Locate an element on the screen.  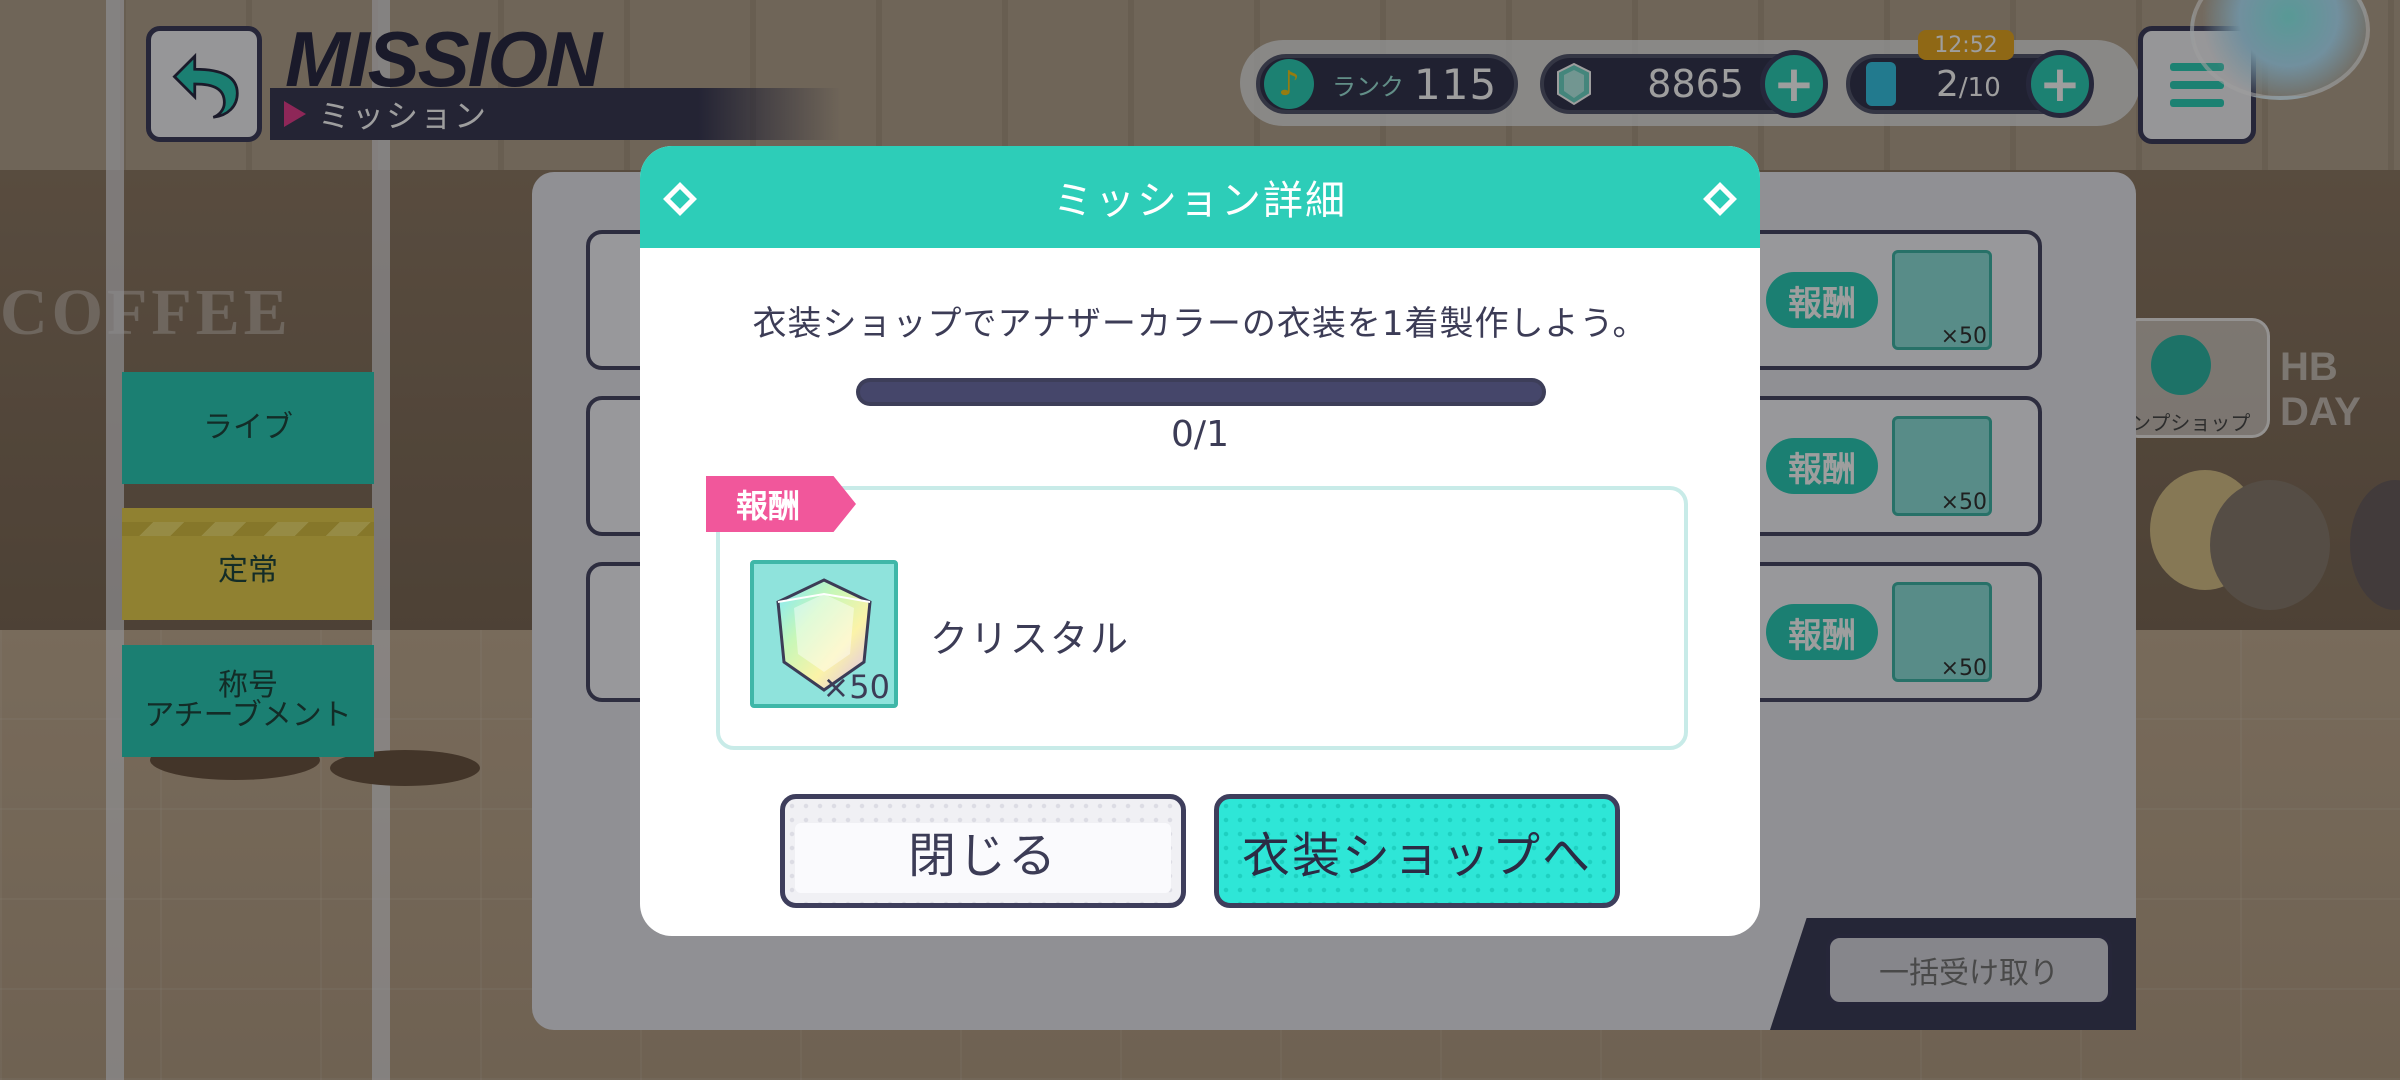
dialog-header: ミッション詳細 is located at coordinates (1200, 197).